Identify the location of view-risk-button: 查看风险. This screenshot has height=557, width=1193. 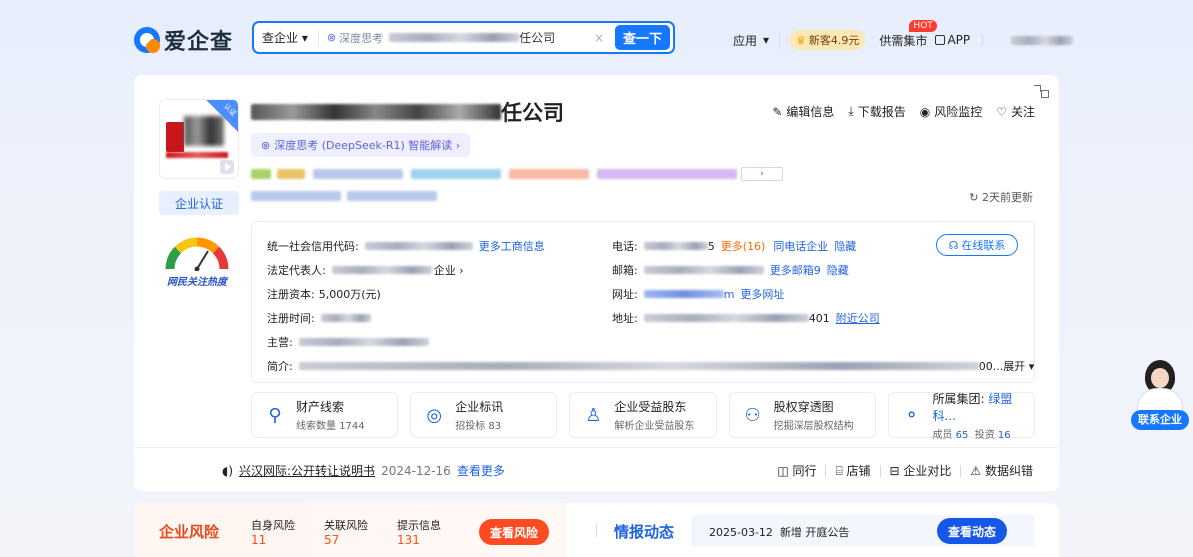
(514, 532).